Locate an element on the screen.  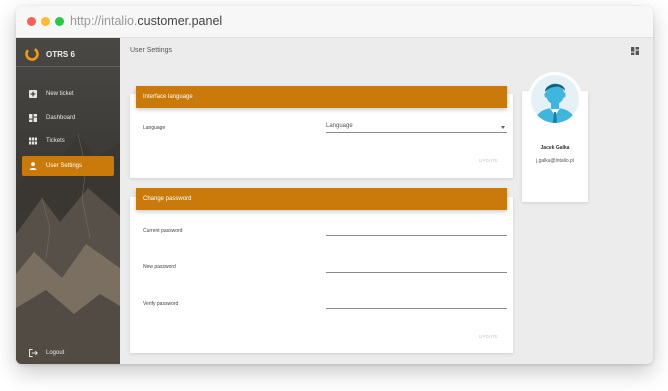
sidebar-item-logout: Logout is located at coordinates (68, 353).